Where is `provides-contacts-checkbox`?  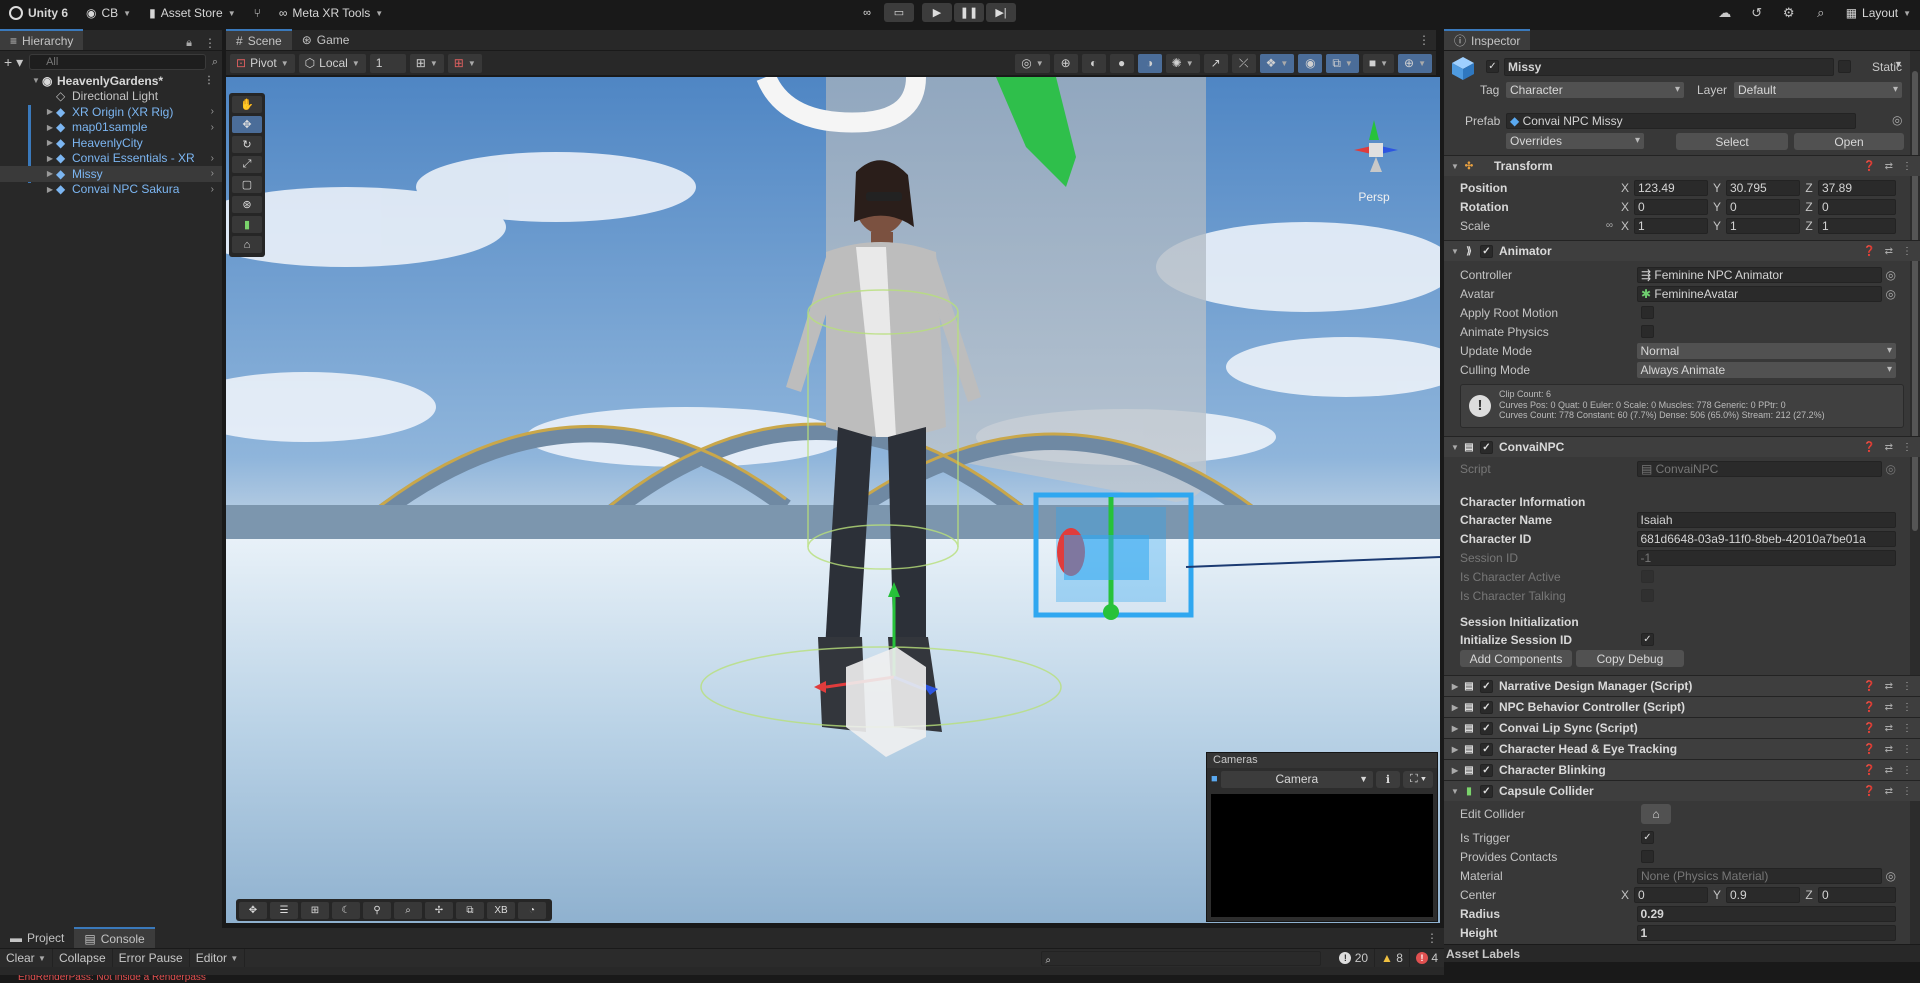 provides-contacts-checkbox is located at coordinates (1647, 856).